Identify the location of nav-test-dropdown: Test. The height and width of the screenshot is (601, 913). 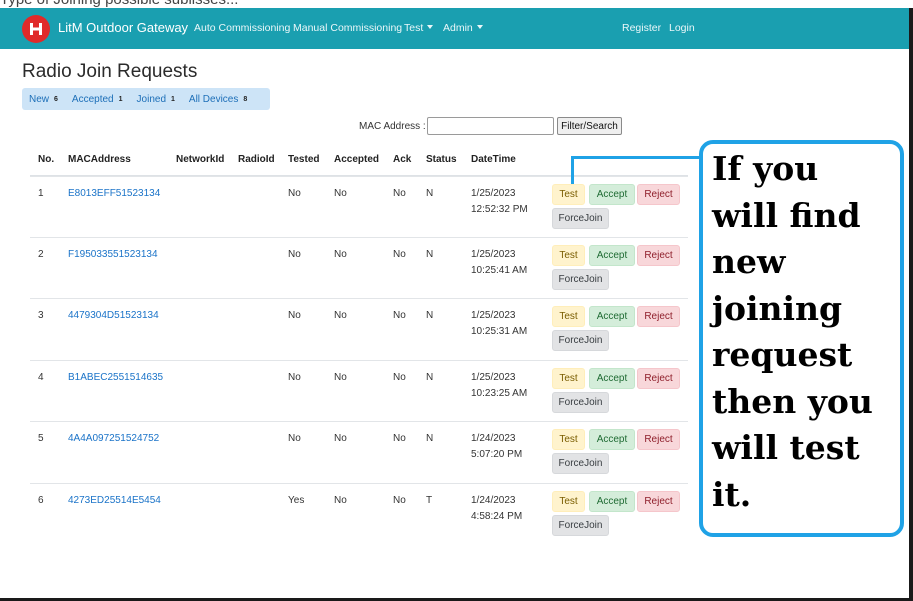
(419, 28).